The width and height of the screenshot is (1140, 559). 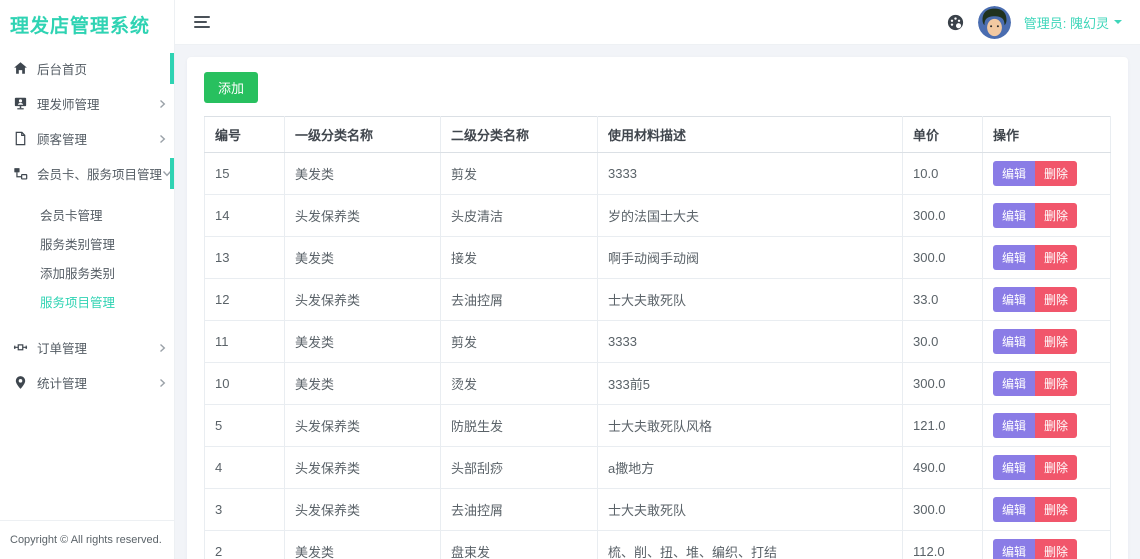 I want to click on table-row: 5 头发保养类 防脱生发 士大夫敢死队风格 121.0 编辑 删除, so click(x=657, y=425).